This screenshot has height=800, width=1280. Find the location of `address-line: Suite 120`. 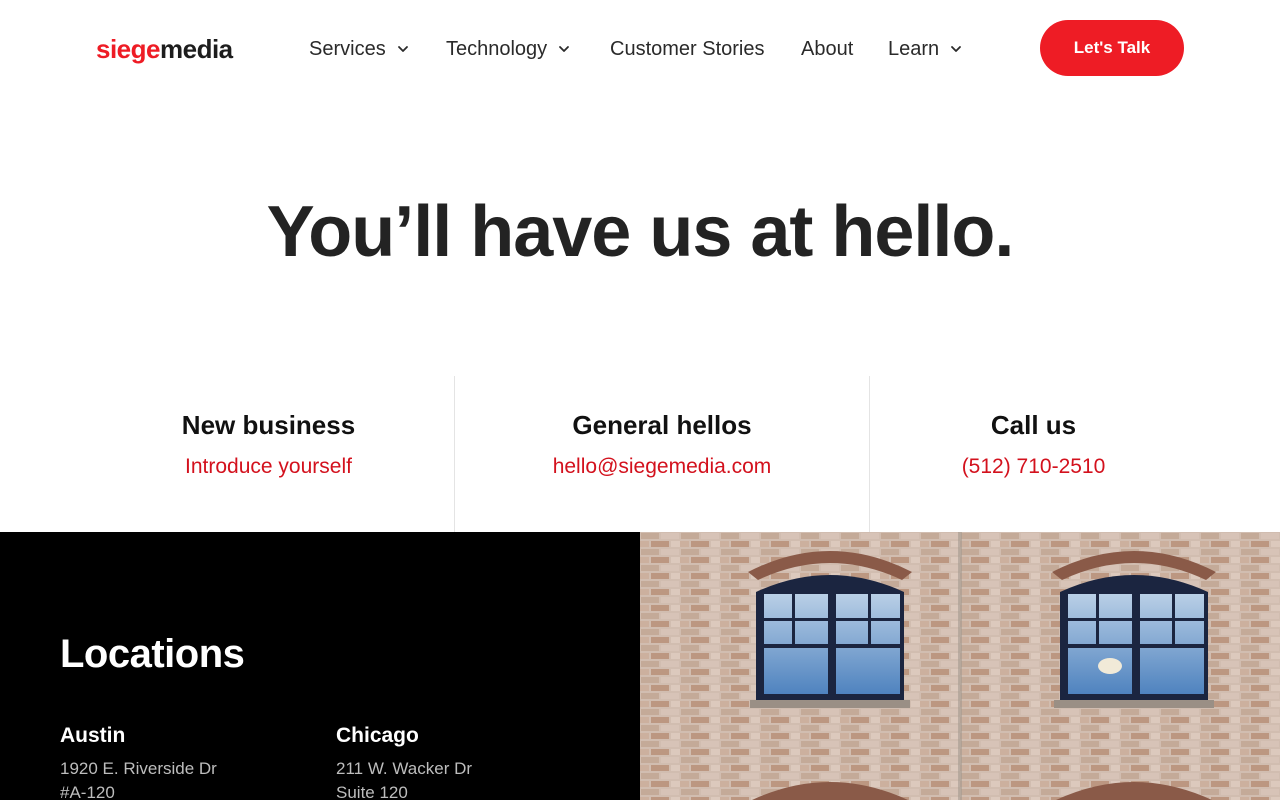

address-line: Suite 120 is located at coordinates (372, 791).